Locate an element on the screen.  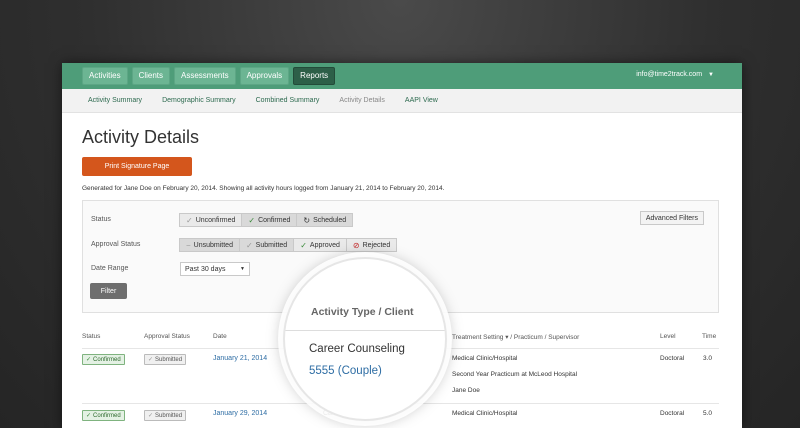
toggle-label: Confirmed is located at coordinates (274, 220).